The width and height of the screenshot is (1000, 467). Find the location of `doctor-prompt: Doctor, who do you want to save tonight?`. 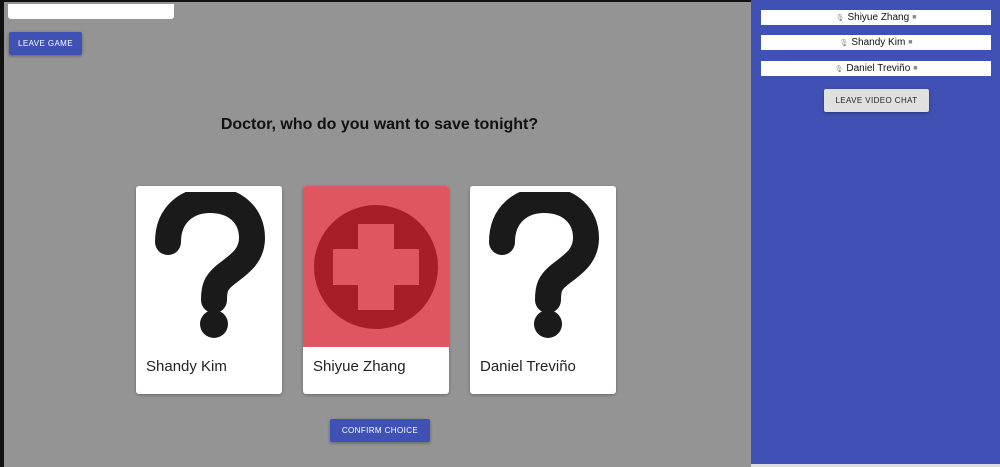

doctor-prompt: Doctor, who do you want to save tonight? is located at coordinates (379, 124).